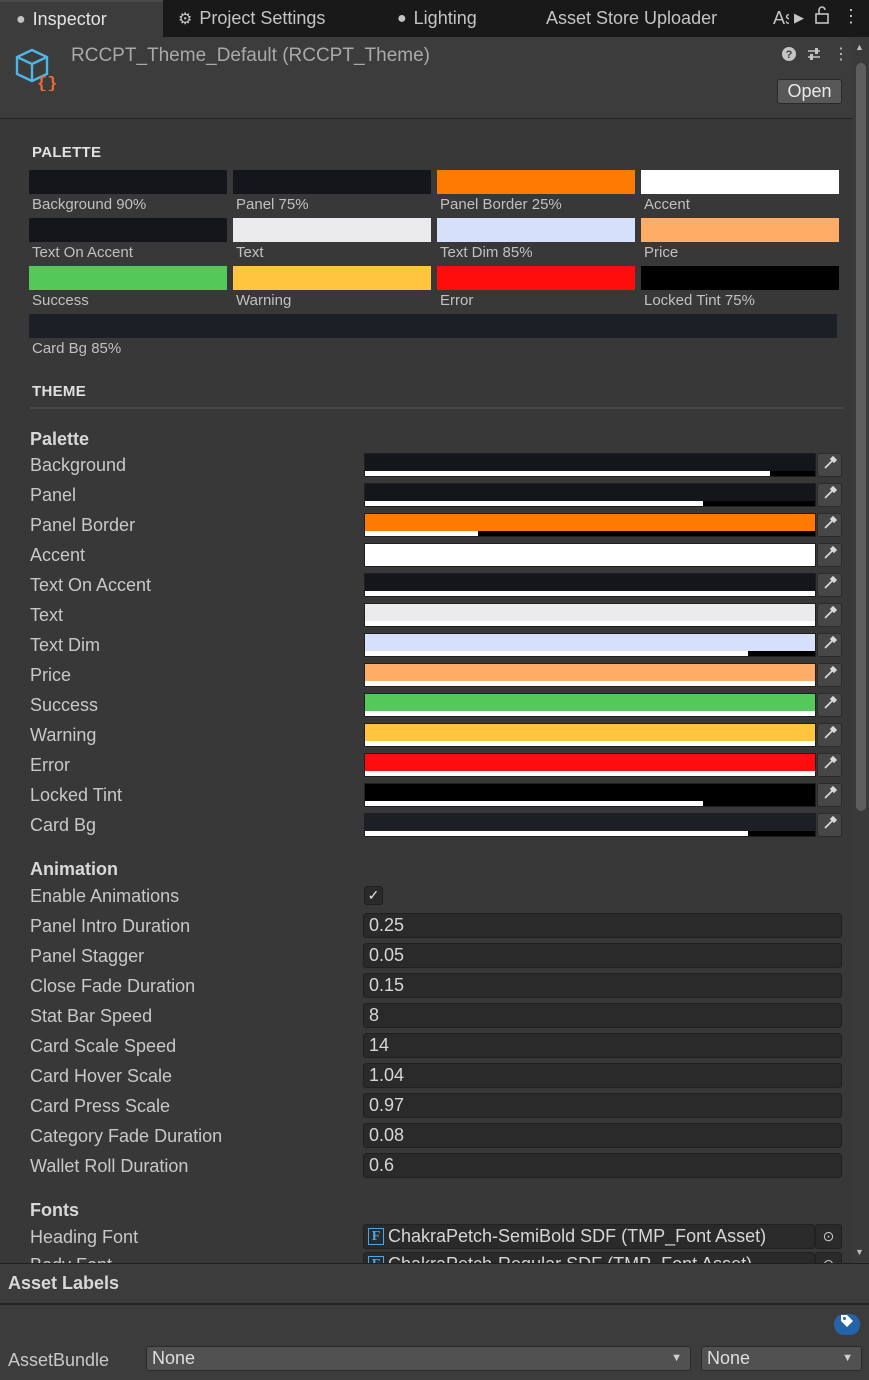  What do you see at coordinates (38, 71) in the screenshot?
I see `scriptable-object-icon: {}` at bounding box center [38, 71].